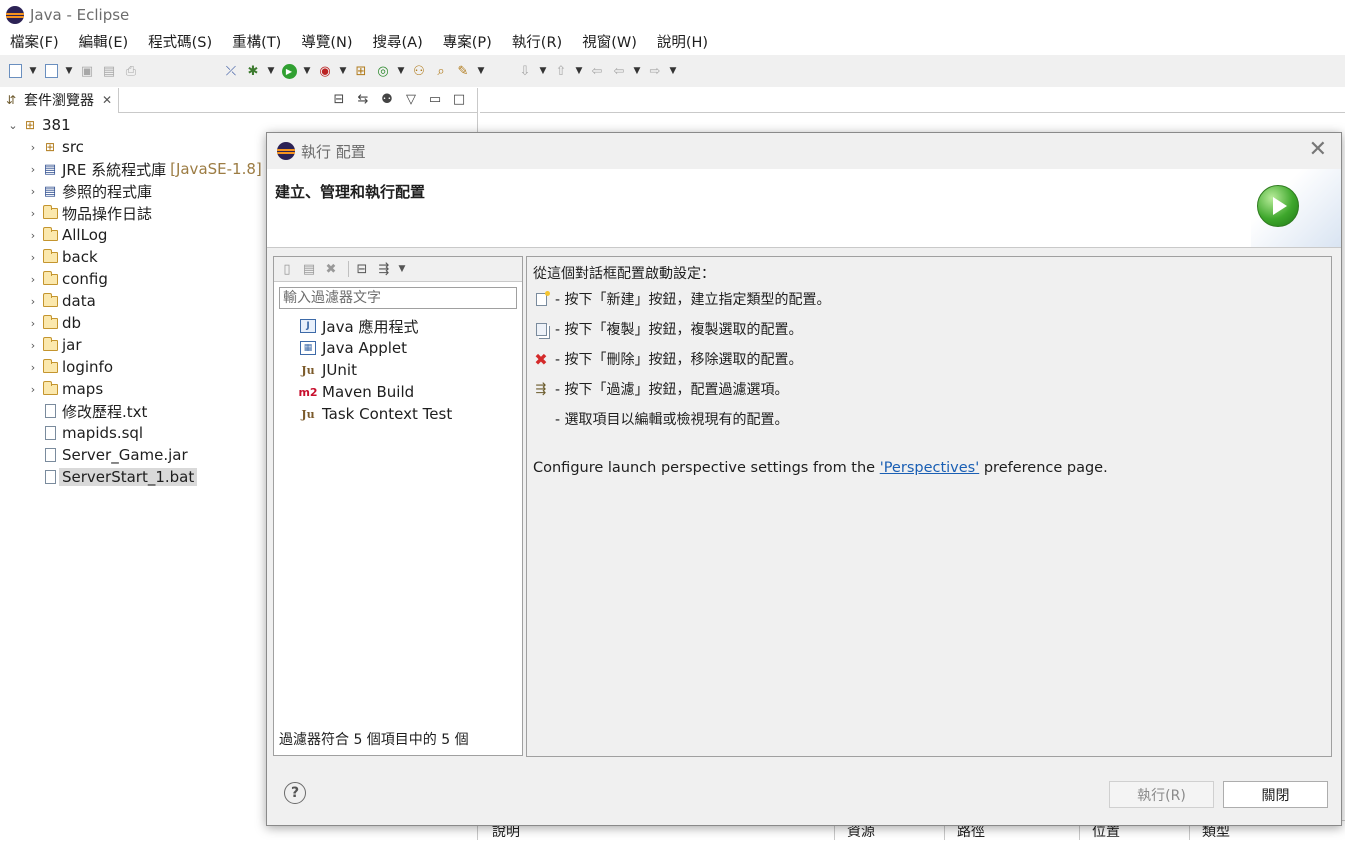 The image size is (1345, 841). Describe the element at coordinates (216, 169) in the screenshot. I see `tree-item-decoration: [JavaSE-1.8]` at that location.